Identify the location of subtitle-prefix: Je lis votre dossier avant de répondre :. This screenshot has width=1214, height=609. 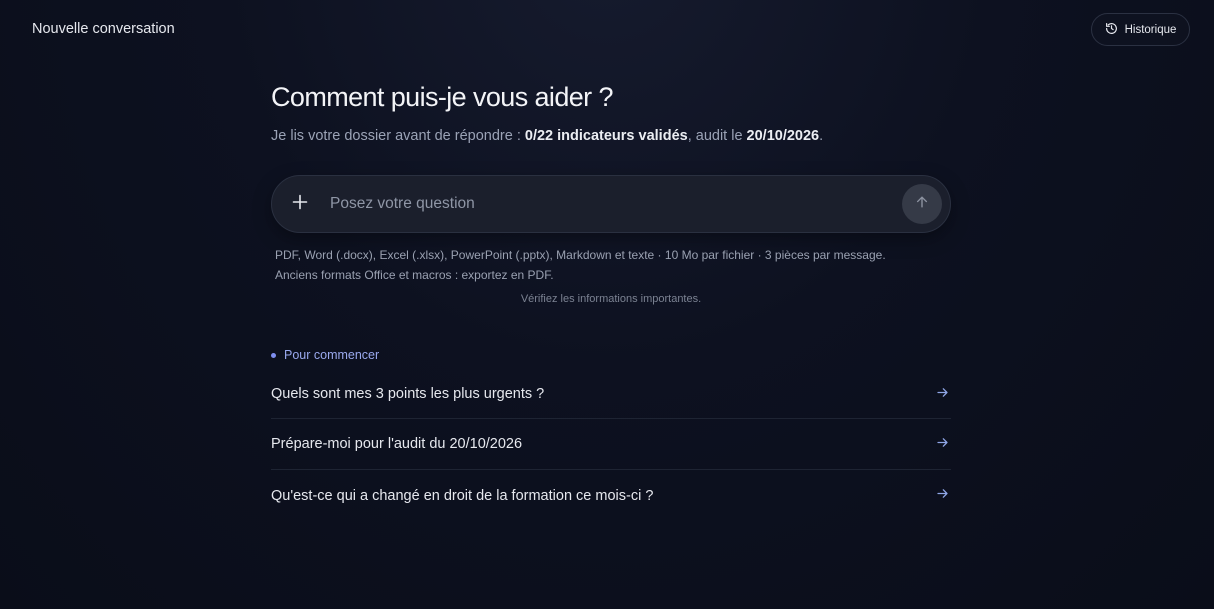
(398, 136).